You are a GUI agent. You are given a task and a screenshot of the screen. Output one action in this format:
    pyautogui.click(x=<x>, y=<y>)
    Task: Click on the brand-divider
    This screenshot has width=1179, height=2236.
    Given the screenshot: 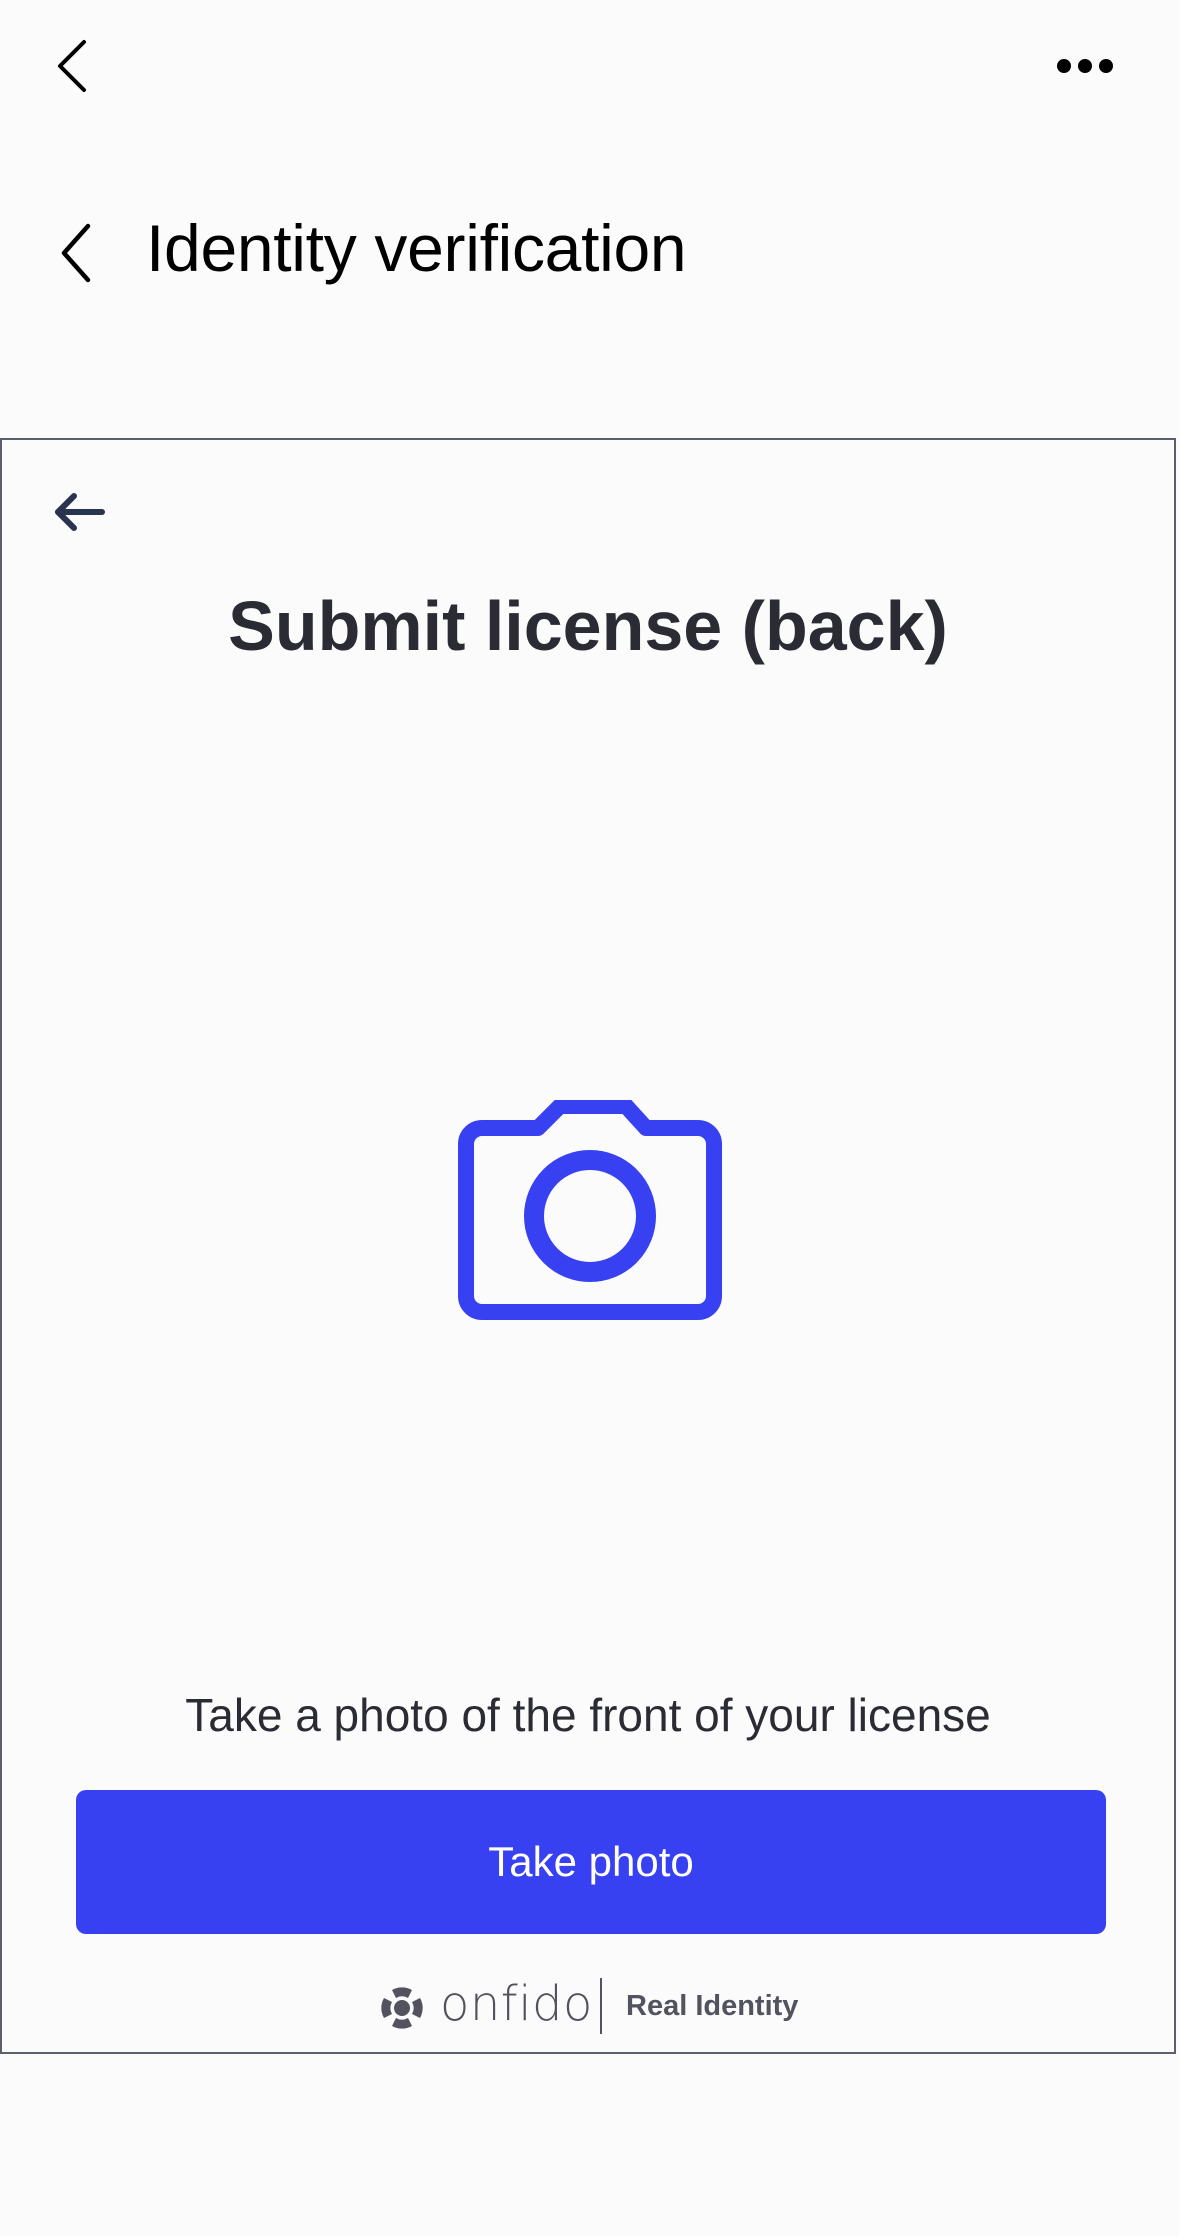 What is the action you would take?
    pyautogui.click(x=601, y=2006)
    